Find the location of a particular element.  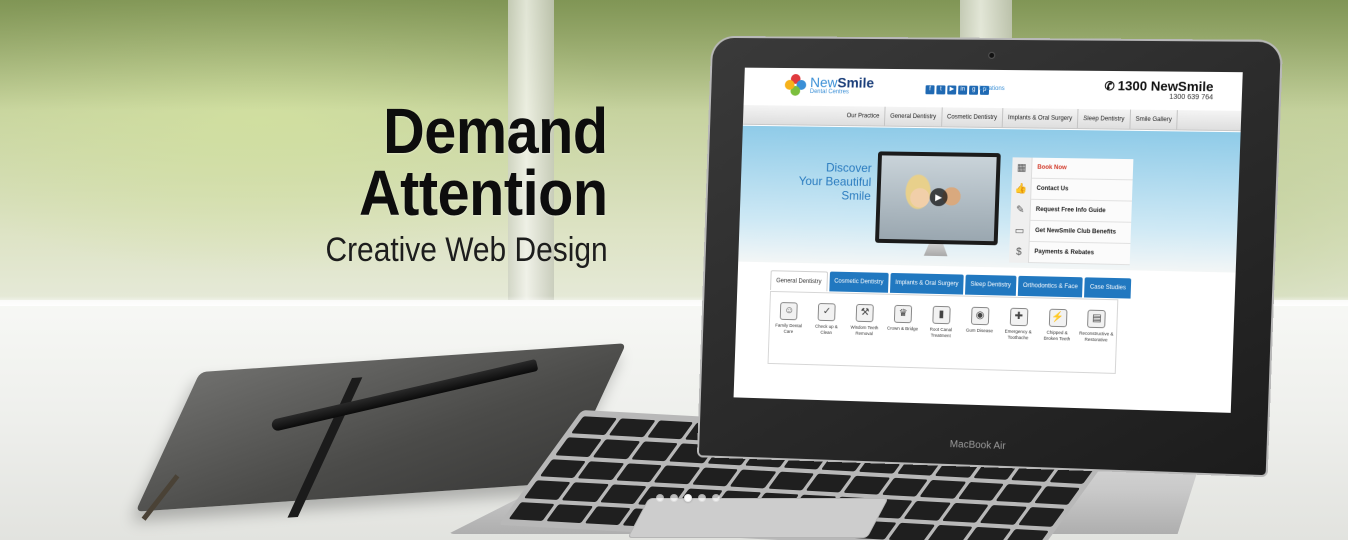

service-tab: General Dentistry is located at coordinates (799, 281).